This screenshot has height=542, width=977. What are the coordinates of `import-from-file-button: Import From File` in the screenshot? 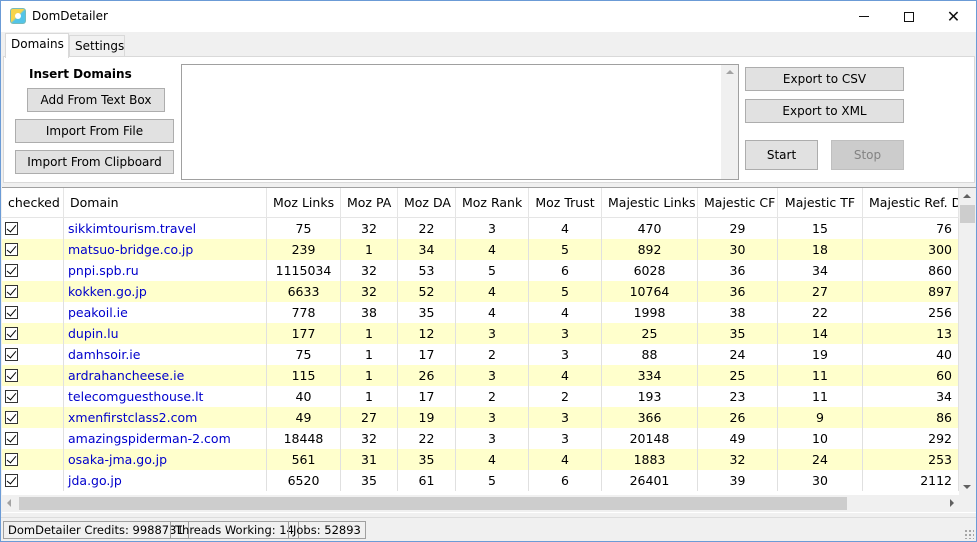 It's located at (94, 131).